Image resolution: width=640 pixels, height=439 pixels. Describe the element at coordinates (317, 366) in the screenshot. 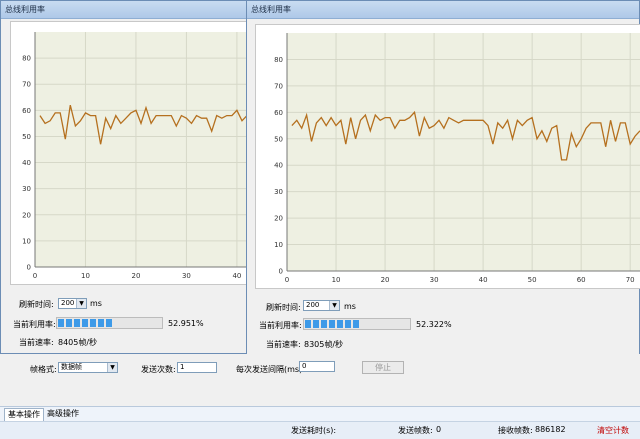

I see `send-interval-input: 0` at that location.